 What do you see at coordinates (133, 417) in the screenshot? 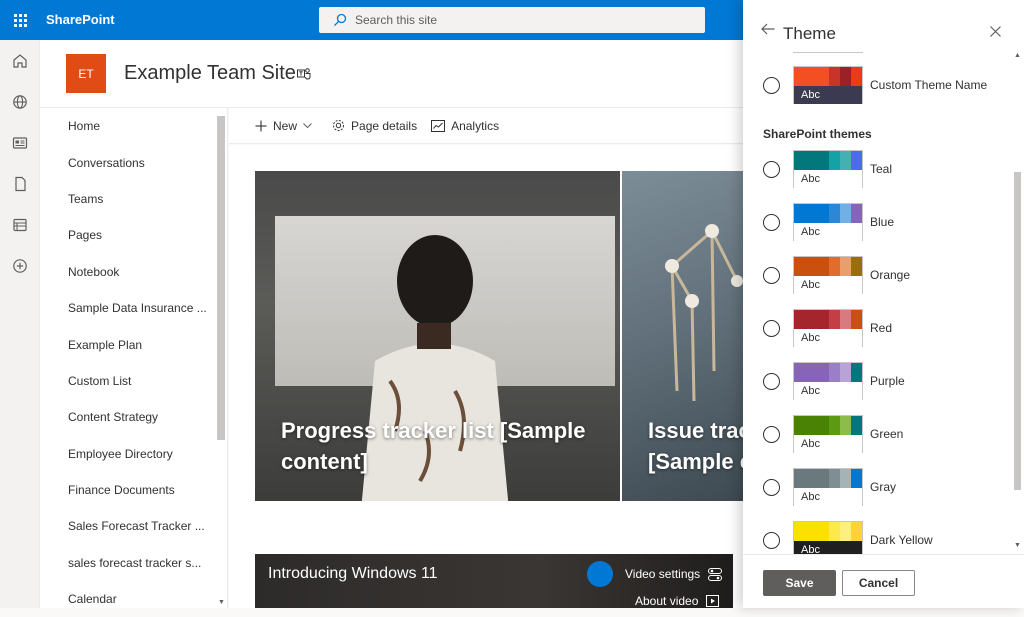
I see `nav-item-content-strategy: Content Strategy` at bounding box center [133, 417].